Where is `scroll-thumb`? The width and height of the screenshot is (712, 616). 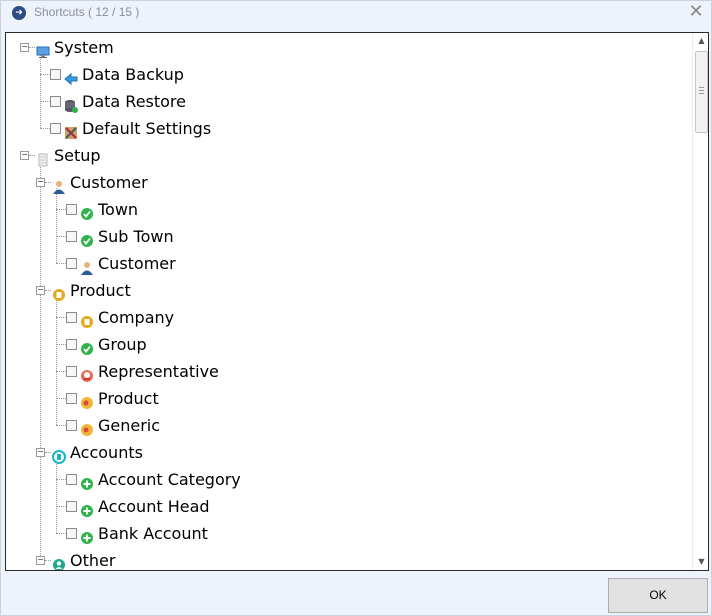 scroll-thumb is located at coordinates (701, 92).